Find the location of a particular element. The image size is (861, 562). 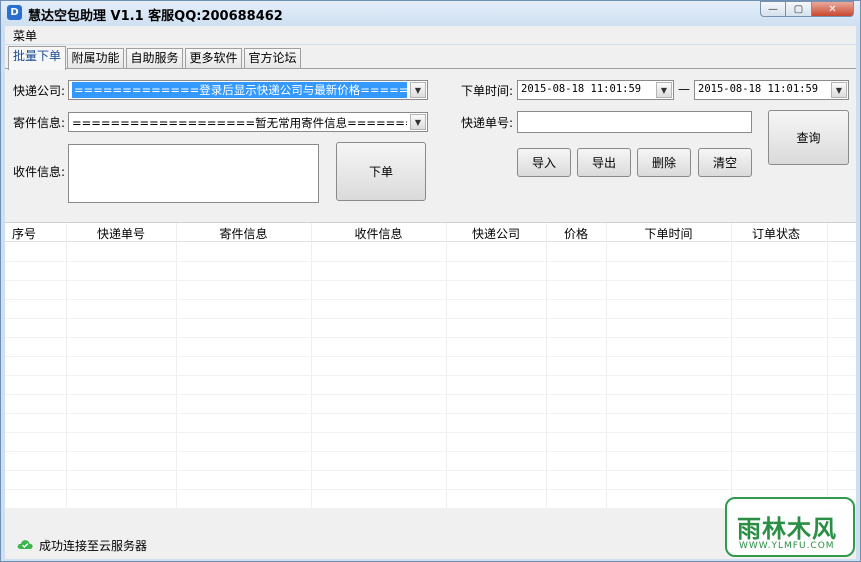

column-header-sender: 寄件信息 is located at coordinates (243, 233).